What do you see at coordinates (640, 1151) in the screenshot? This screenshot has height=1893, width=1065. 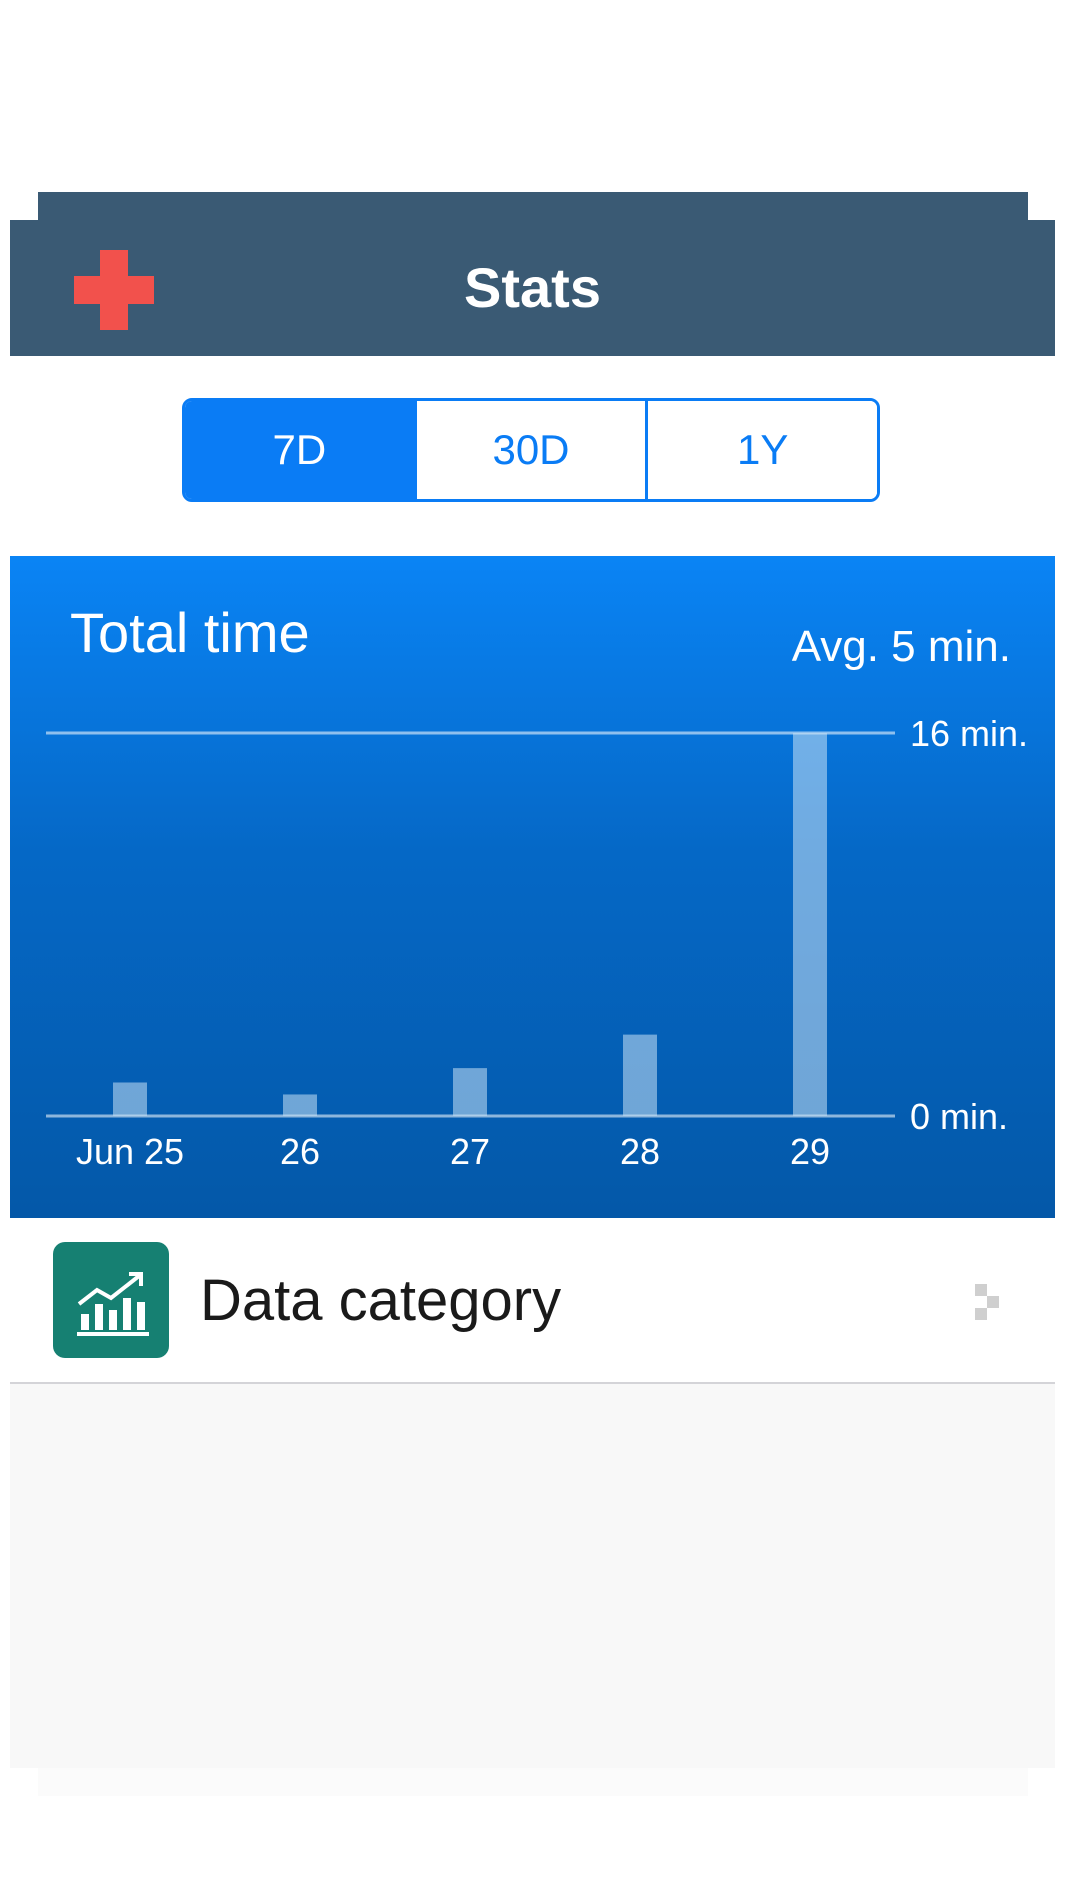 I see `x-tick-label: 28` at bounding box center [640, 1151].